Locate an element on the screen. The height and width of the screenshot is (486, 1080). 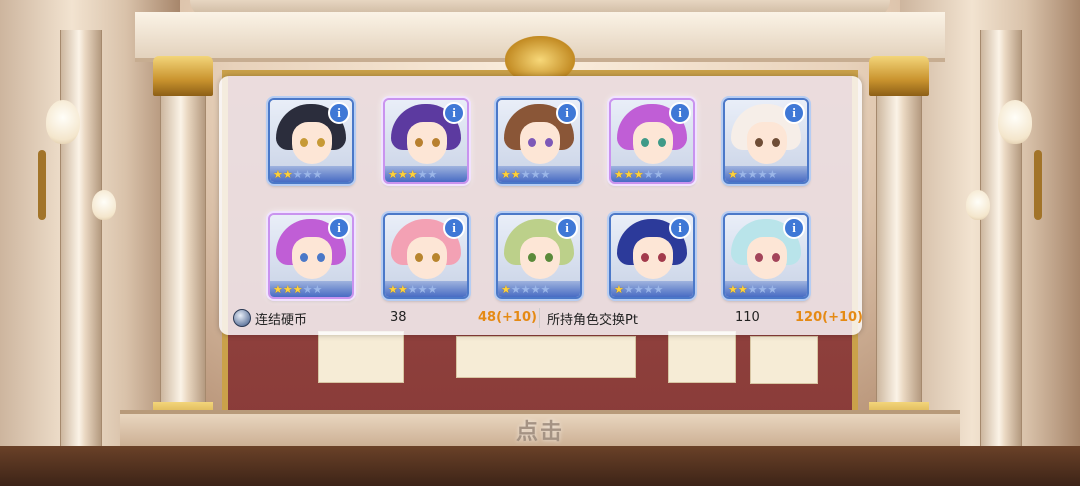
sconce-arm is located at coordinates (1038, 185).